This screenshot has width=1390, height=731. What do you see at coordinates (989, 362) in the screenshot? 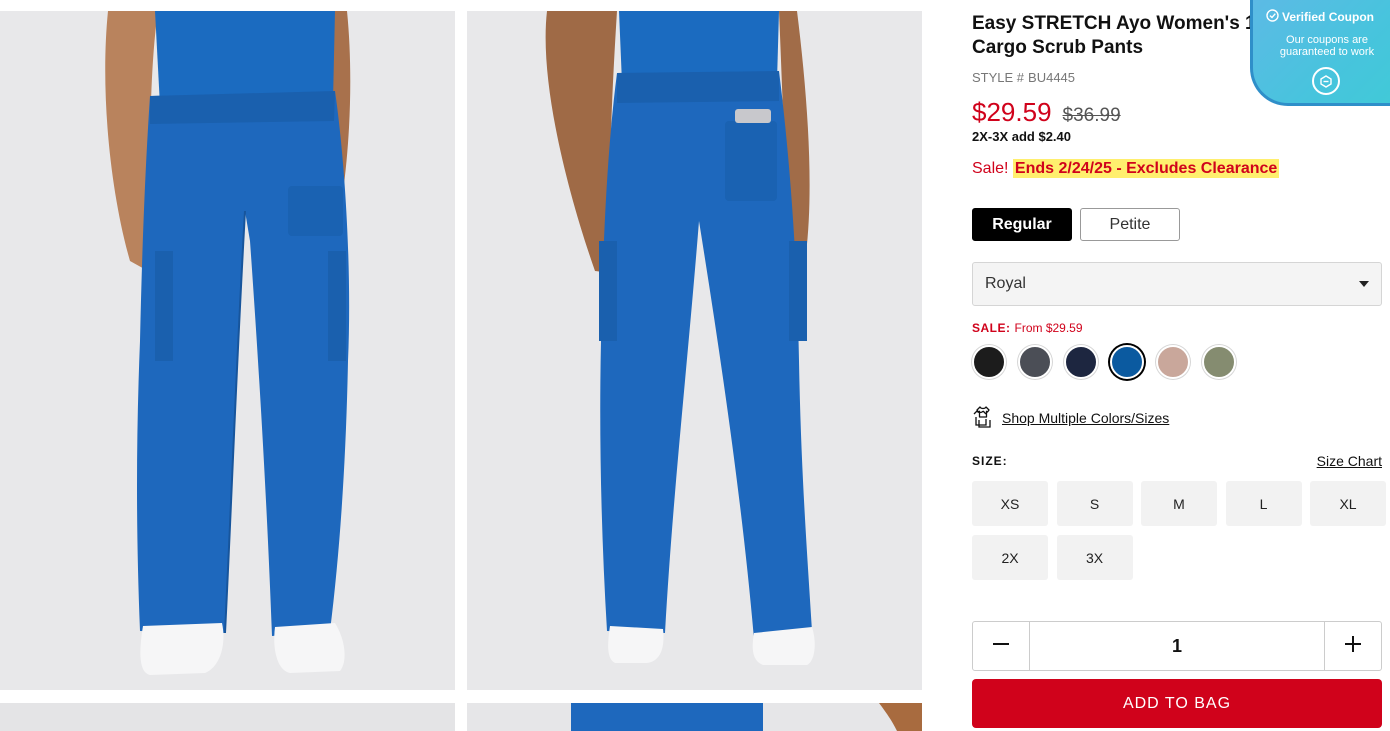
I see `black-swatch` at bounding box center [989, 362].